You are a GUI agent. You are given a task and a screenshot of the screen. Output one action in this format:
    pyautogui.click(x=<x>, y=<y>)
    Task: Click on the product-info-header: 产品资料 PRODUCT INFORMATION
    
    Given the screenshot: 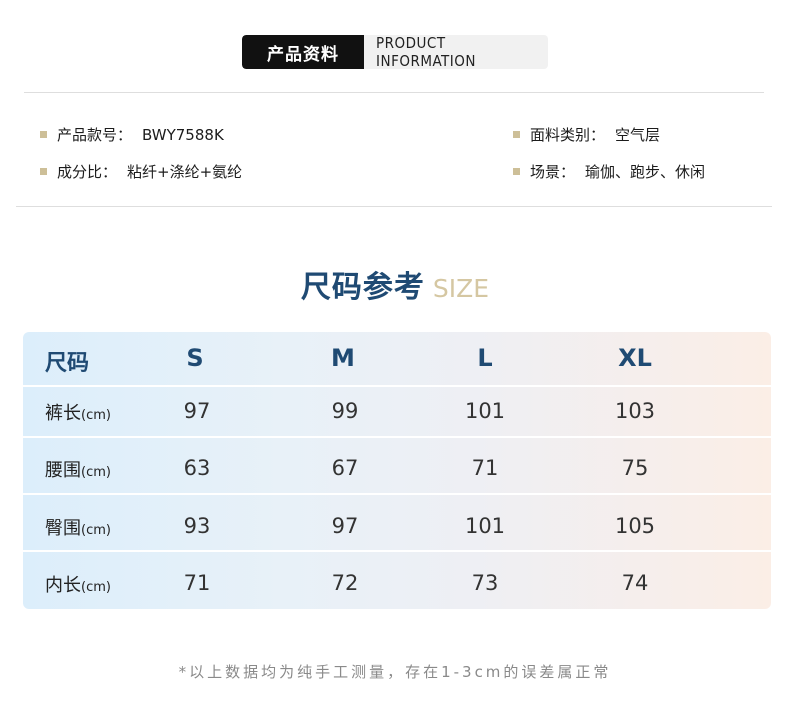 What is the action you would take?
    pyautogui.click(x=395, y=52)
    